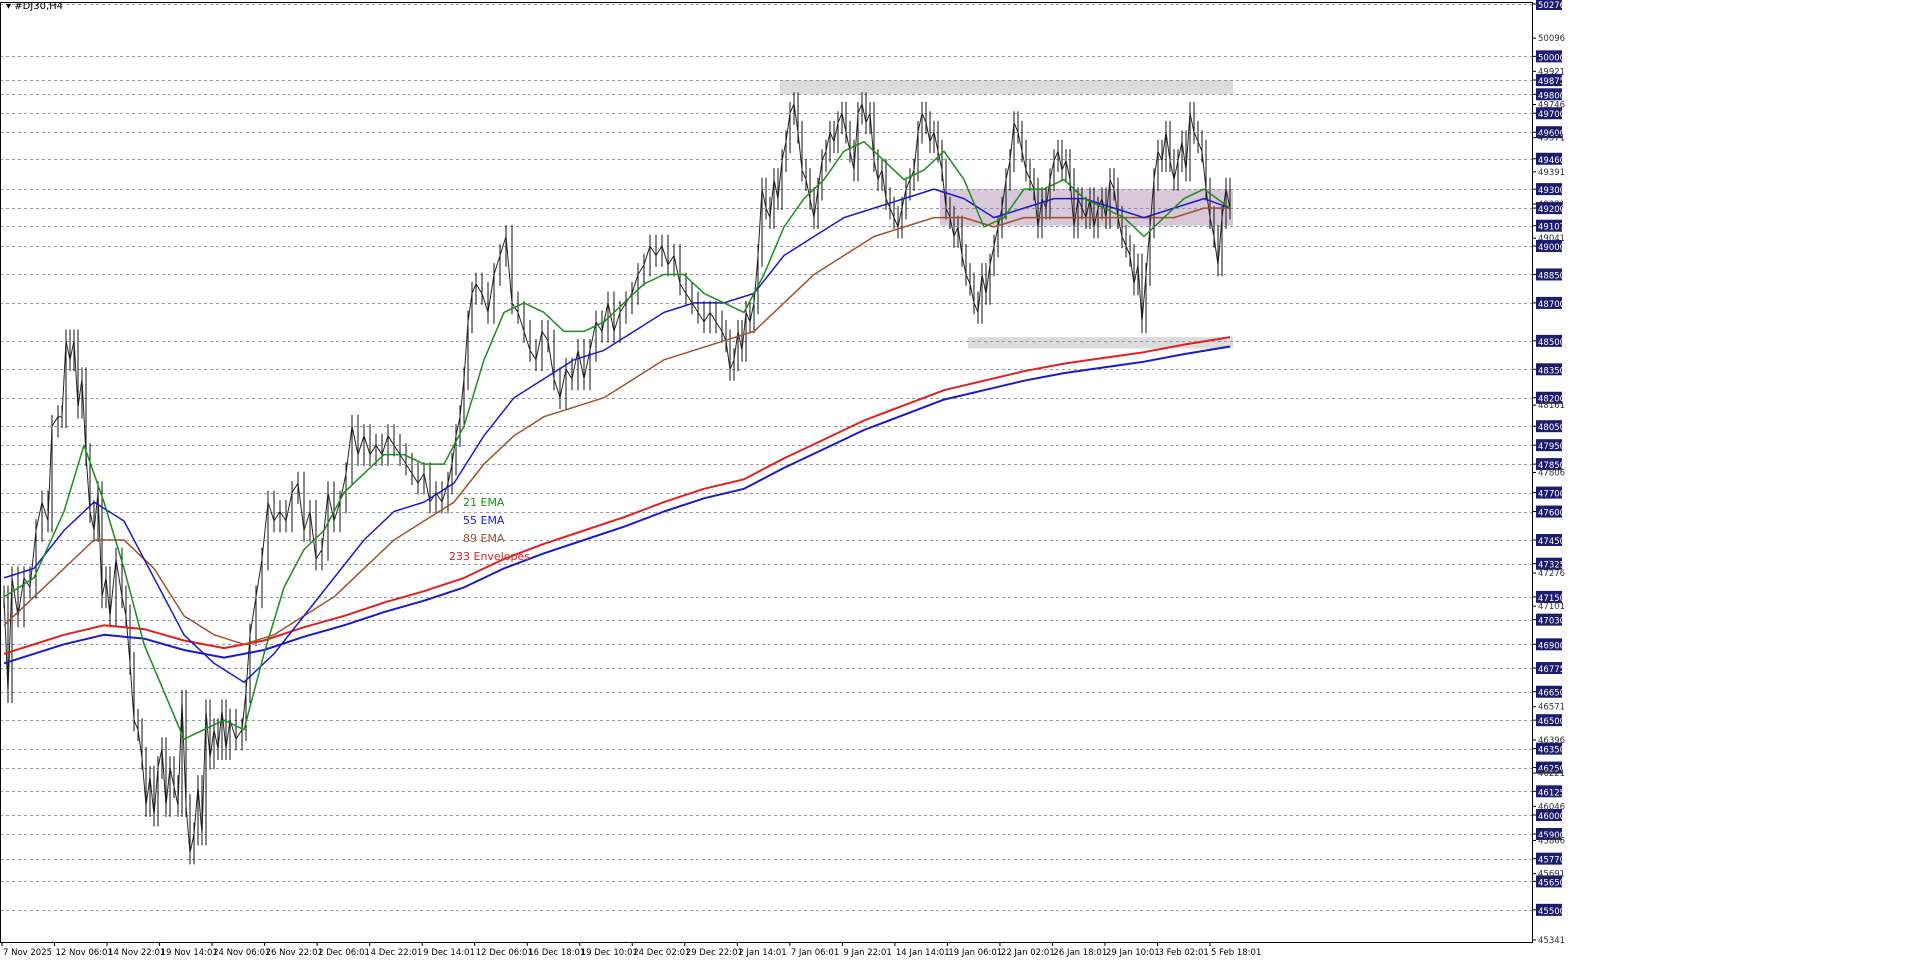 The image size is (1916, 967). Describe the element at coordinates (8, 6) in the screenshot. I see `dropdown-triangle-icon: ▾` at that location.